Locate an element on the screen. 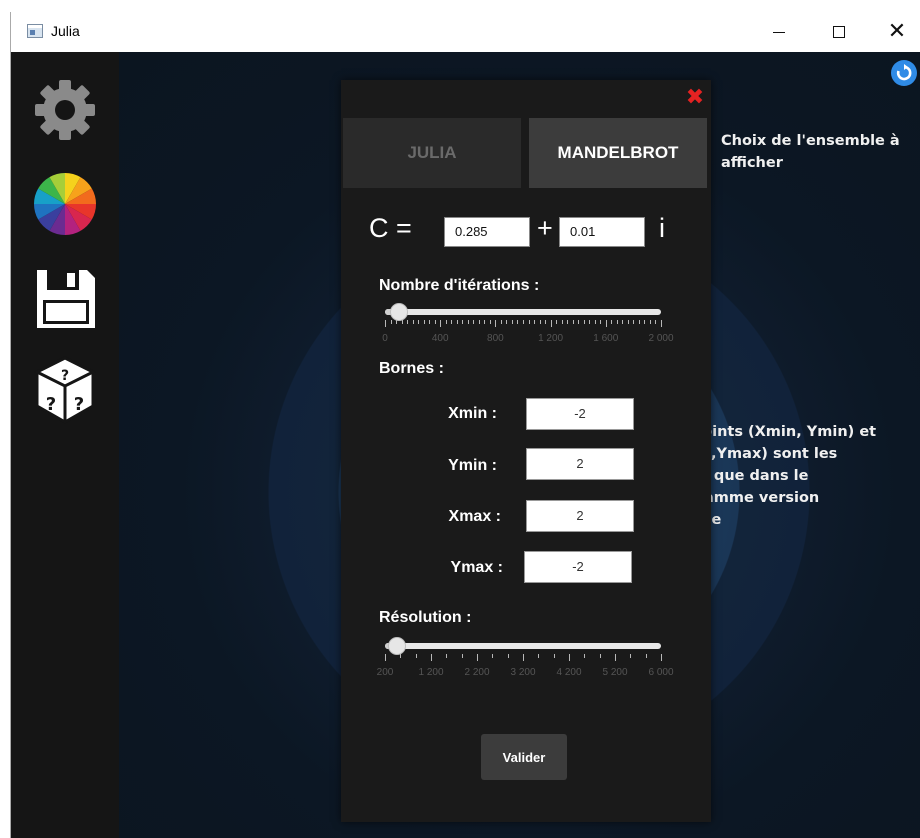 This screenshot has height=838, width=920. resolution-label: Résolution : is located at coordinates (425, 617).